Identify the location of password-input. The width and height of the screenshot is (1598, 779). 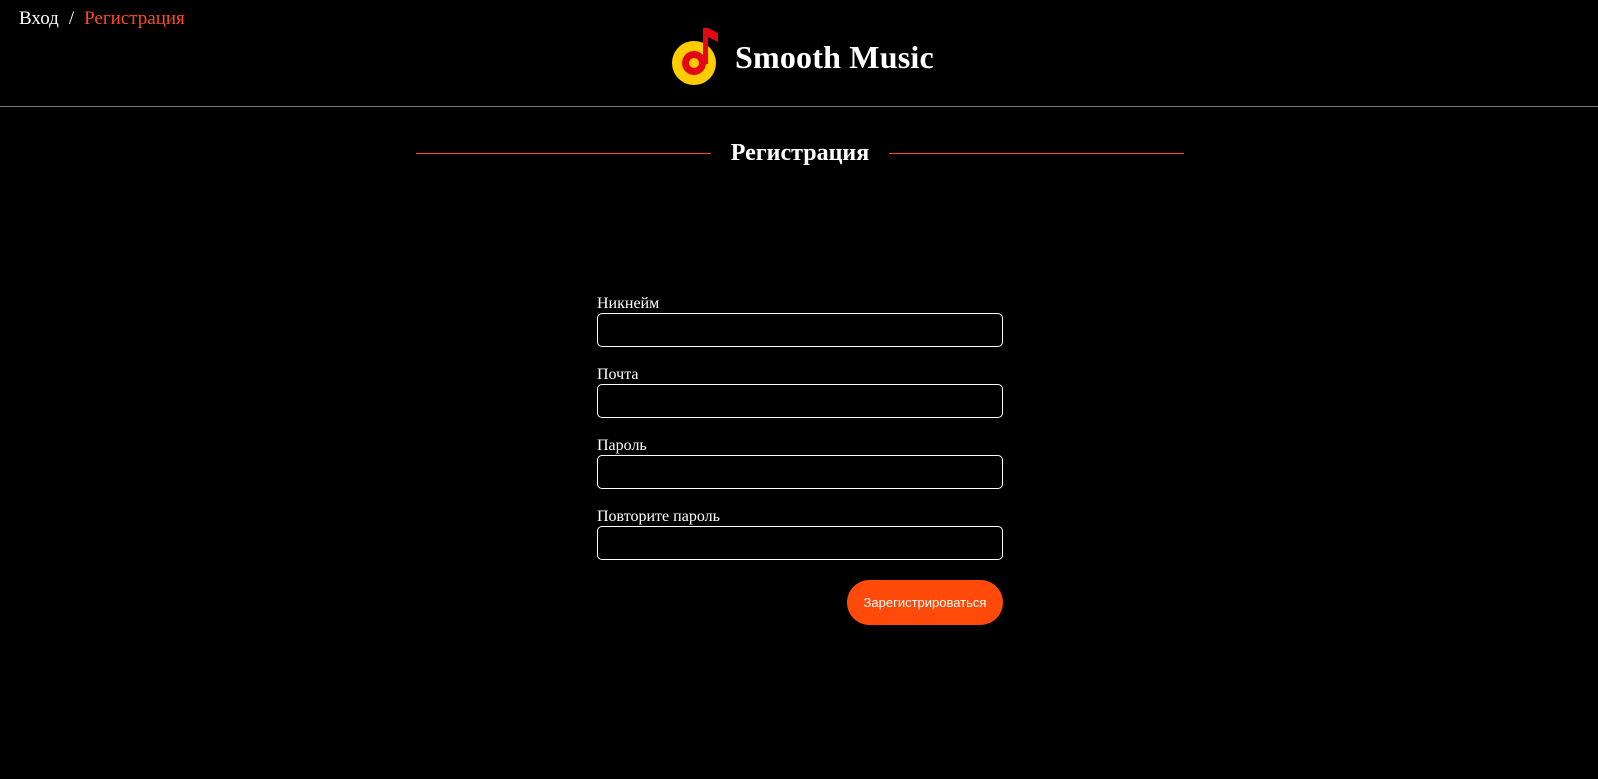
(800, 472).